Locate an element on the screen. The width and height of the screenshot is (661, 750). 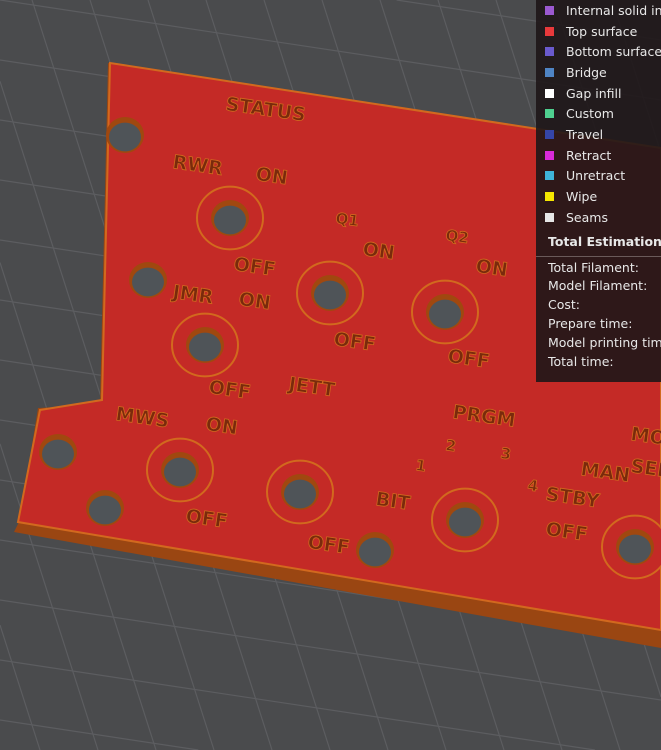
legend-item: Gap infill is located at coordinates (598, 93).